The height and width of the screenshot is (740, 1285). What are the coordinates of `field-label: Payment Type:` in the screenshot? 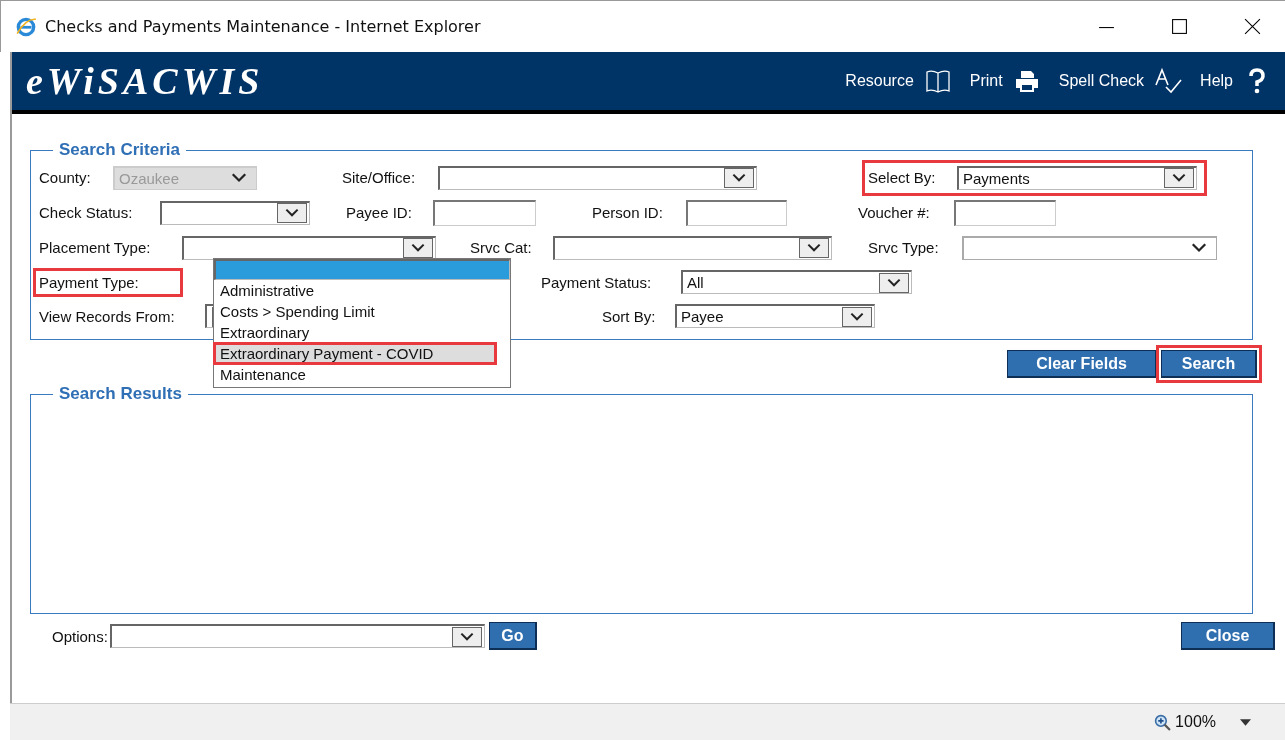 It's located at (89, 282).